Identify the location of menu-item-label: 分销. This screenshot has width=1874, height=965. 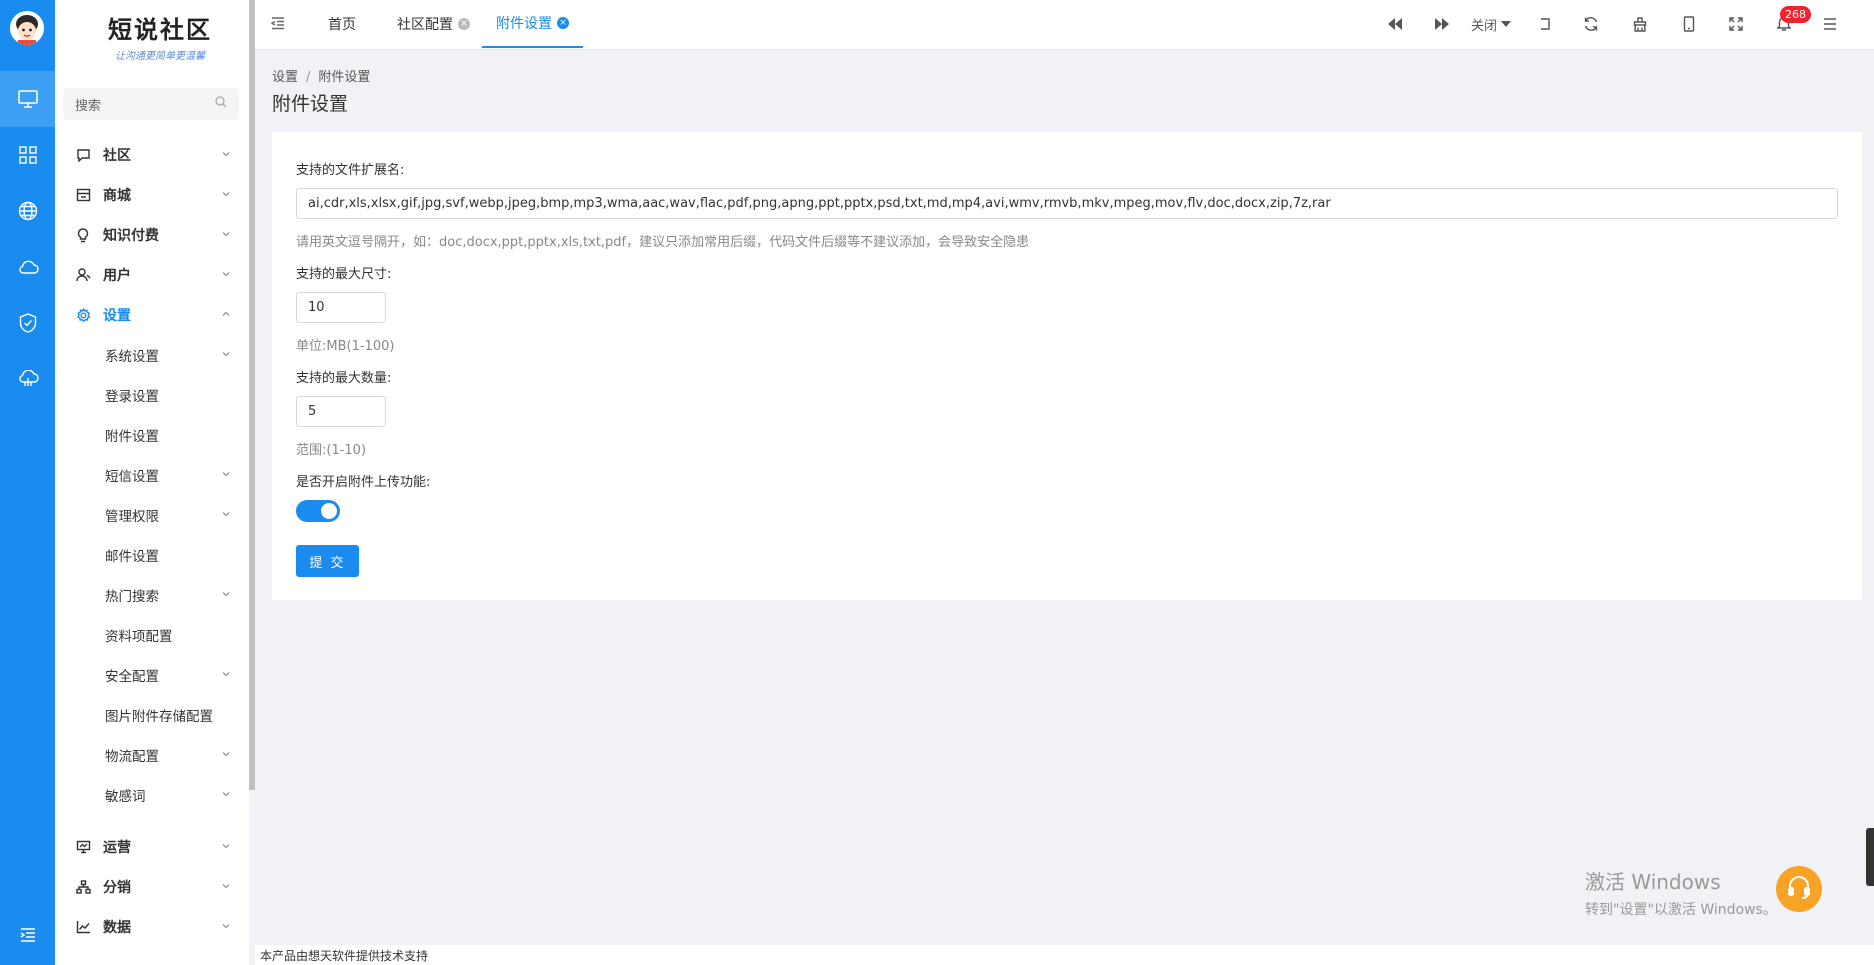
(117, 888).